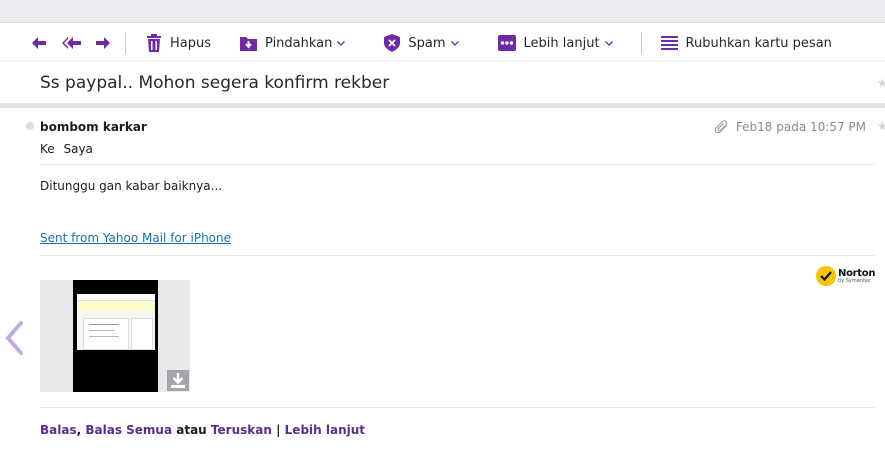 The width and height of the screenshot is (885, 453). What do you see at coordinates (325, 430) in the screenshot?
I see `more-link: Lebih lanjut` at bounding box center [325, 430].